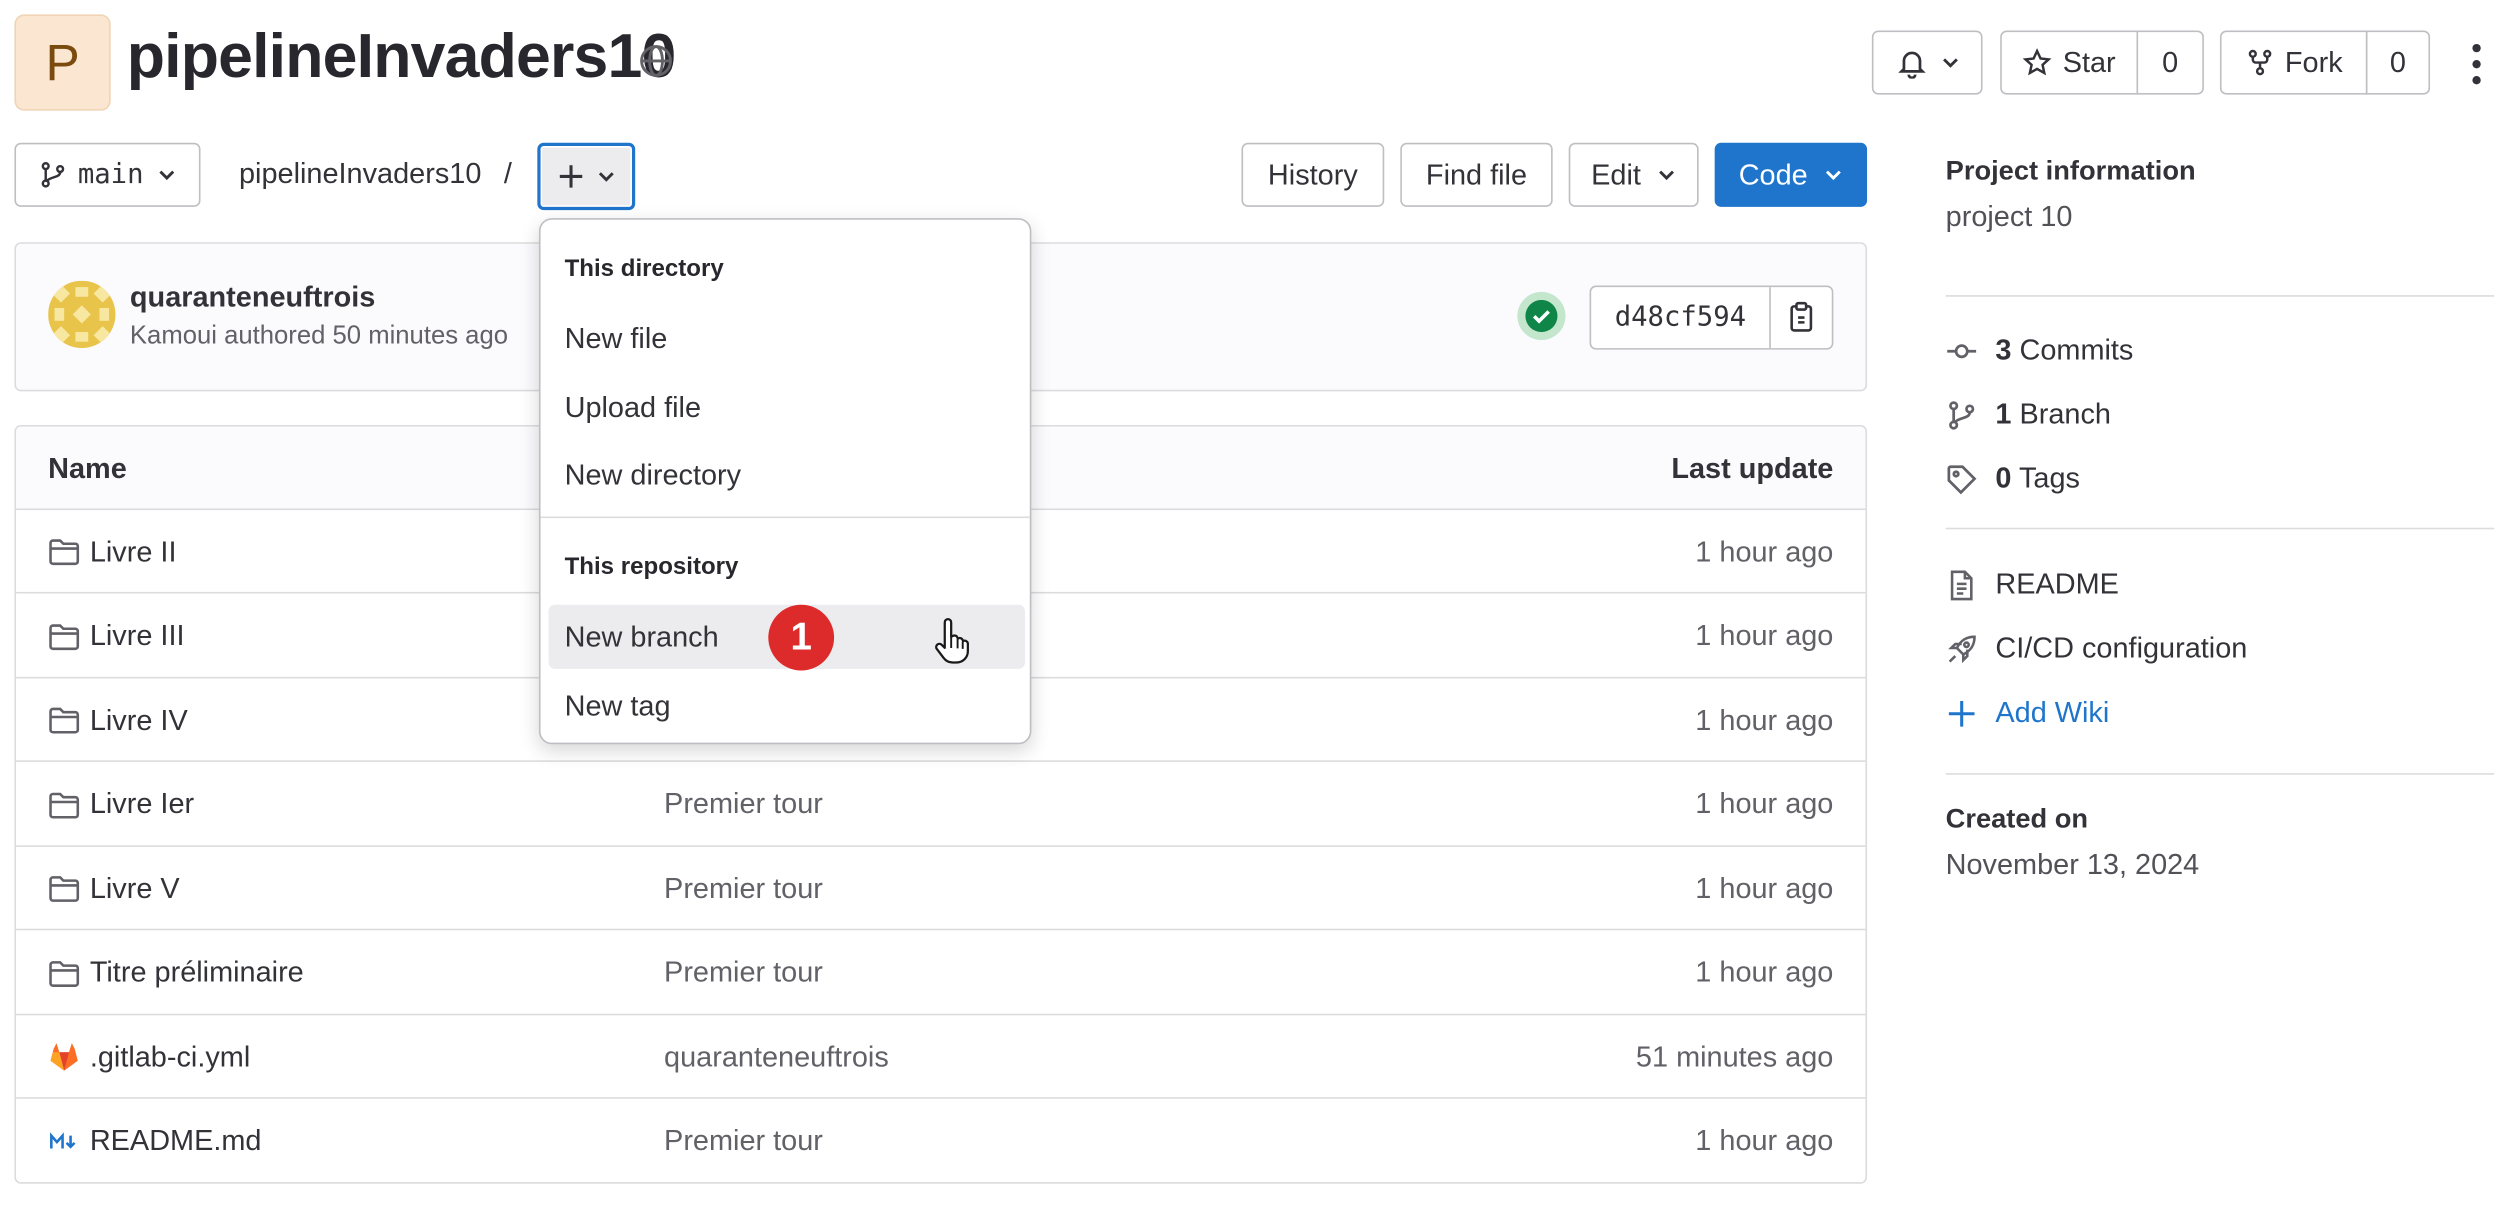 This screenshot has width=2515, height=1205. Describe the element at coordinates (139, 720) in the screenshot. I see `file-name: Livre IV` at that location.